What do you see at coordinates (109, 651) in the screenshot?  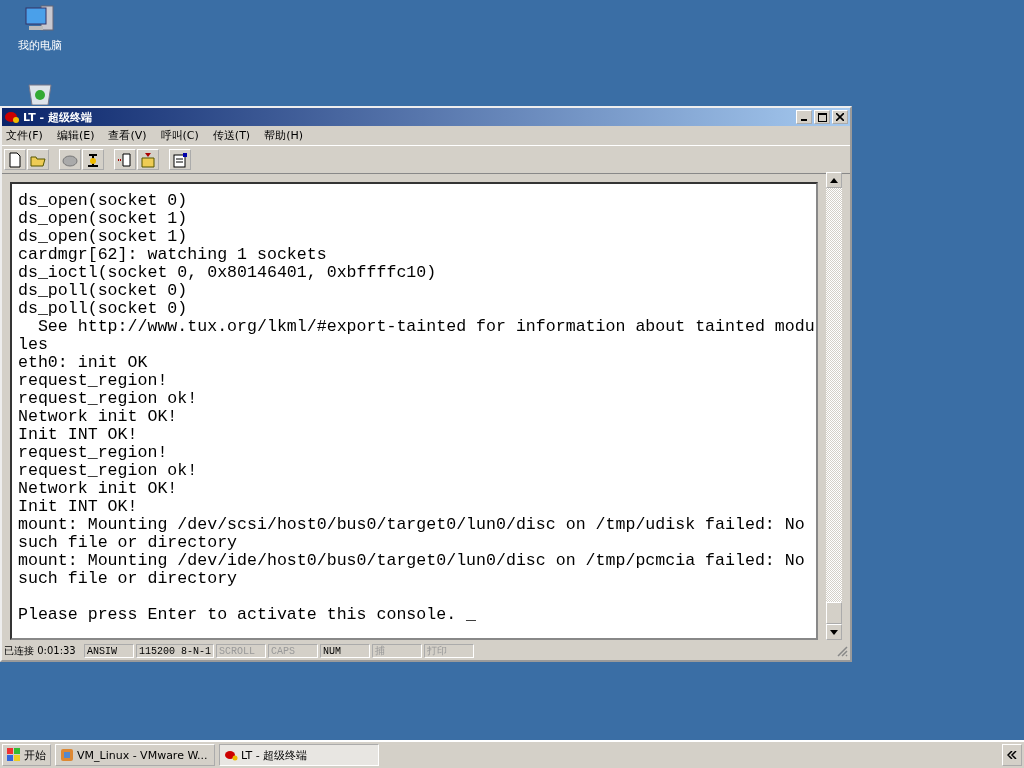 I see `status-indicator: ANSIW` at bounding box center [109, 651].